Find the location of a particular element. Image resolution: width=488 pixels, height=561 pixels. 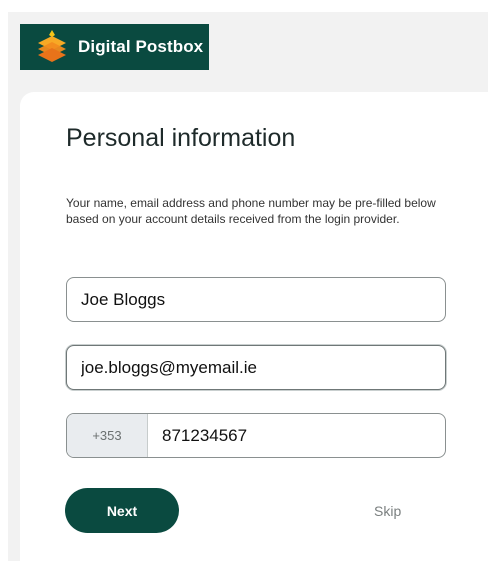

postbox-logo-icon is located at coordinates (52, 46).